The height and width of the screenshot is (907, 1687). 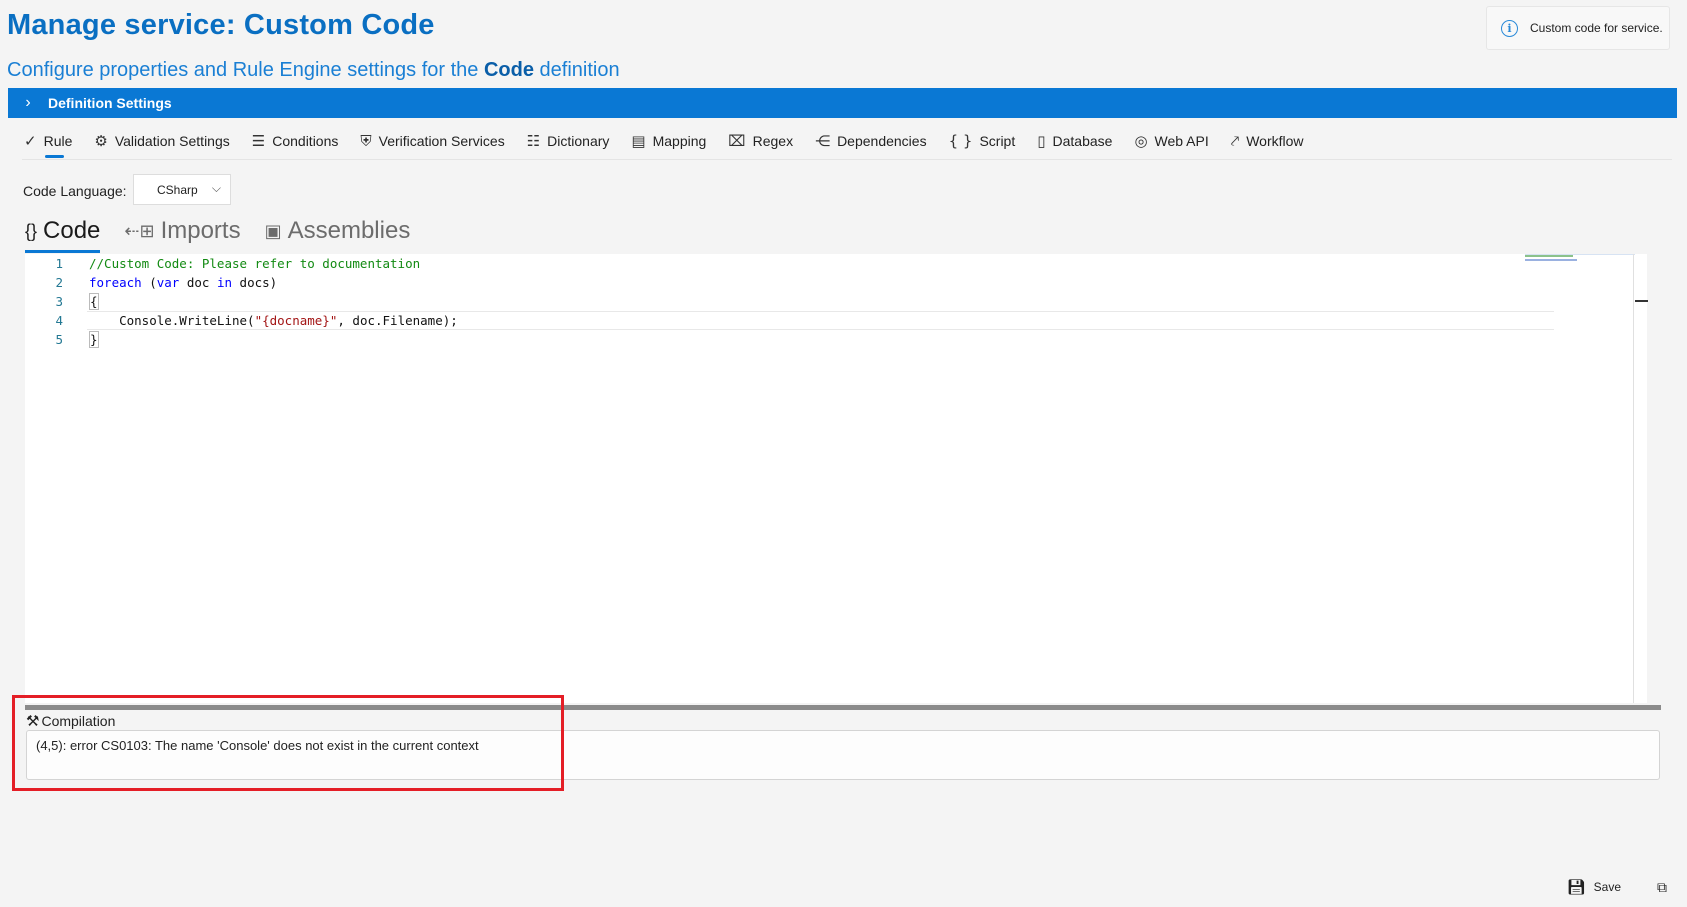 I want to click on code-language-label: Code Language:, so click(x=75, y=191).